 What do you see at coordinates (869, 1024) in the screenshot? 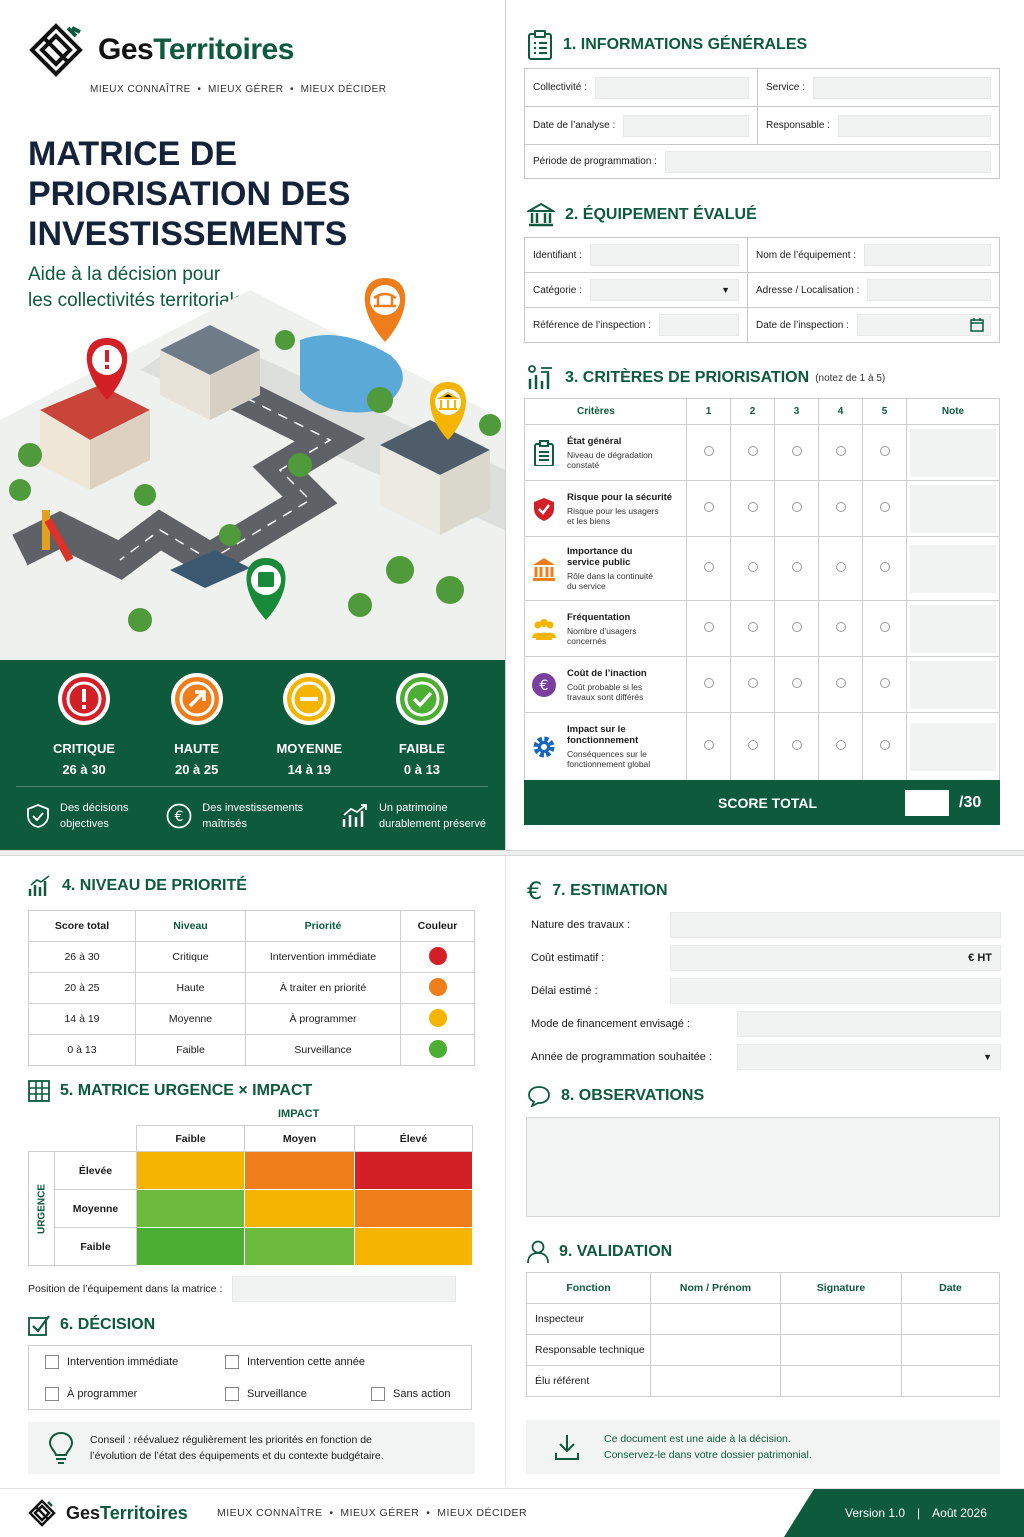
I see `mode-input` at bounding box center [869, 1024].